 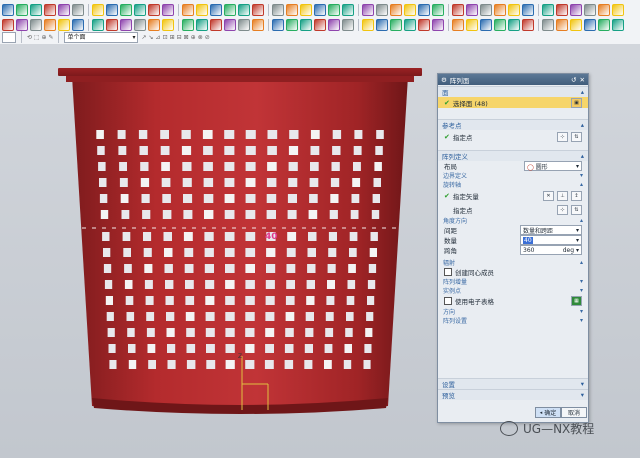 I want to click on array-increment-header: 阵列增量 ▾, so click(x=513, y=281).